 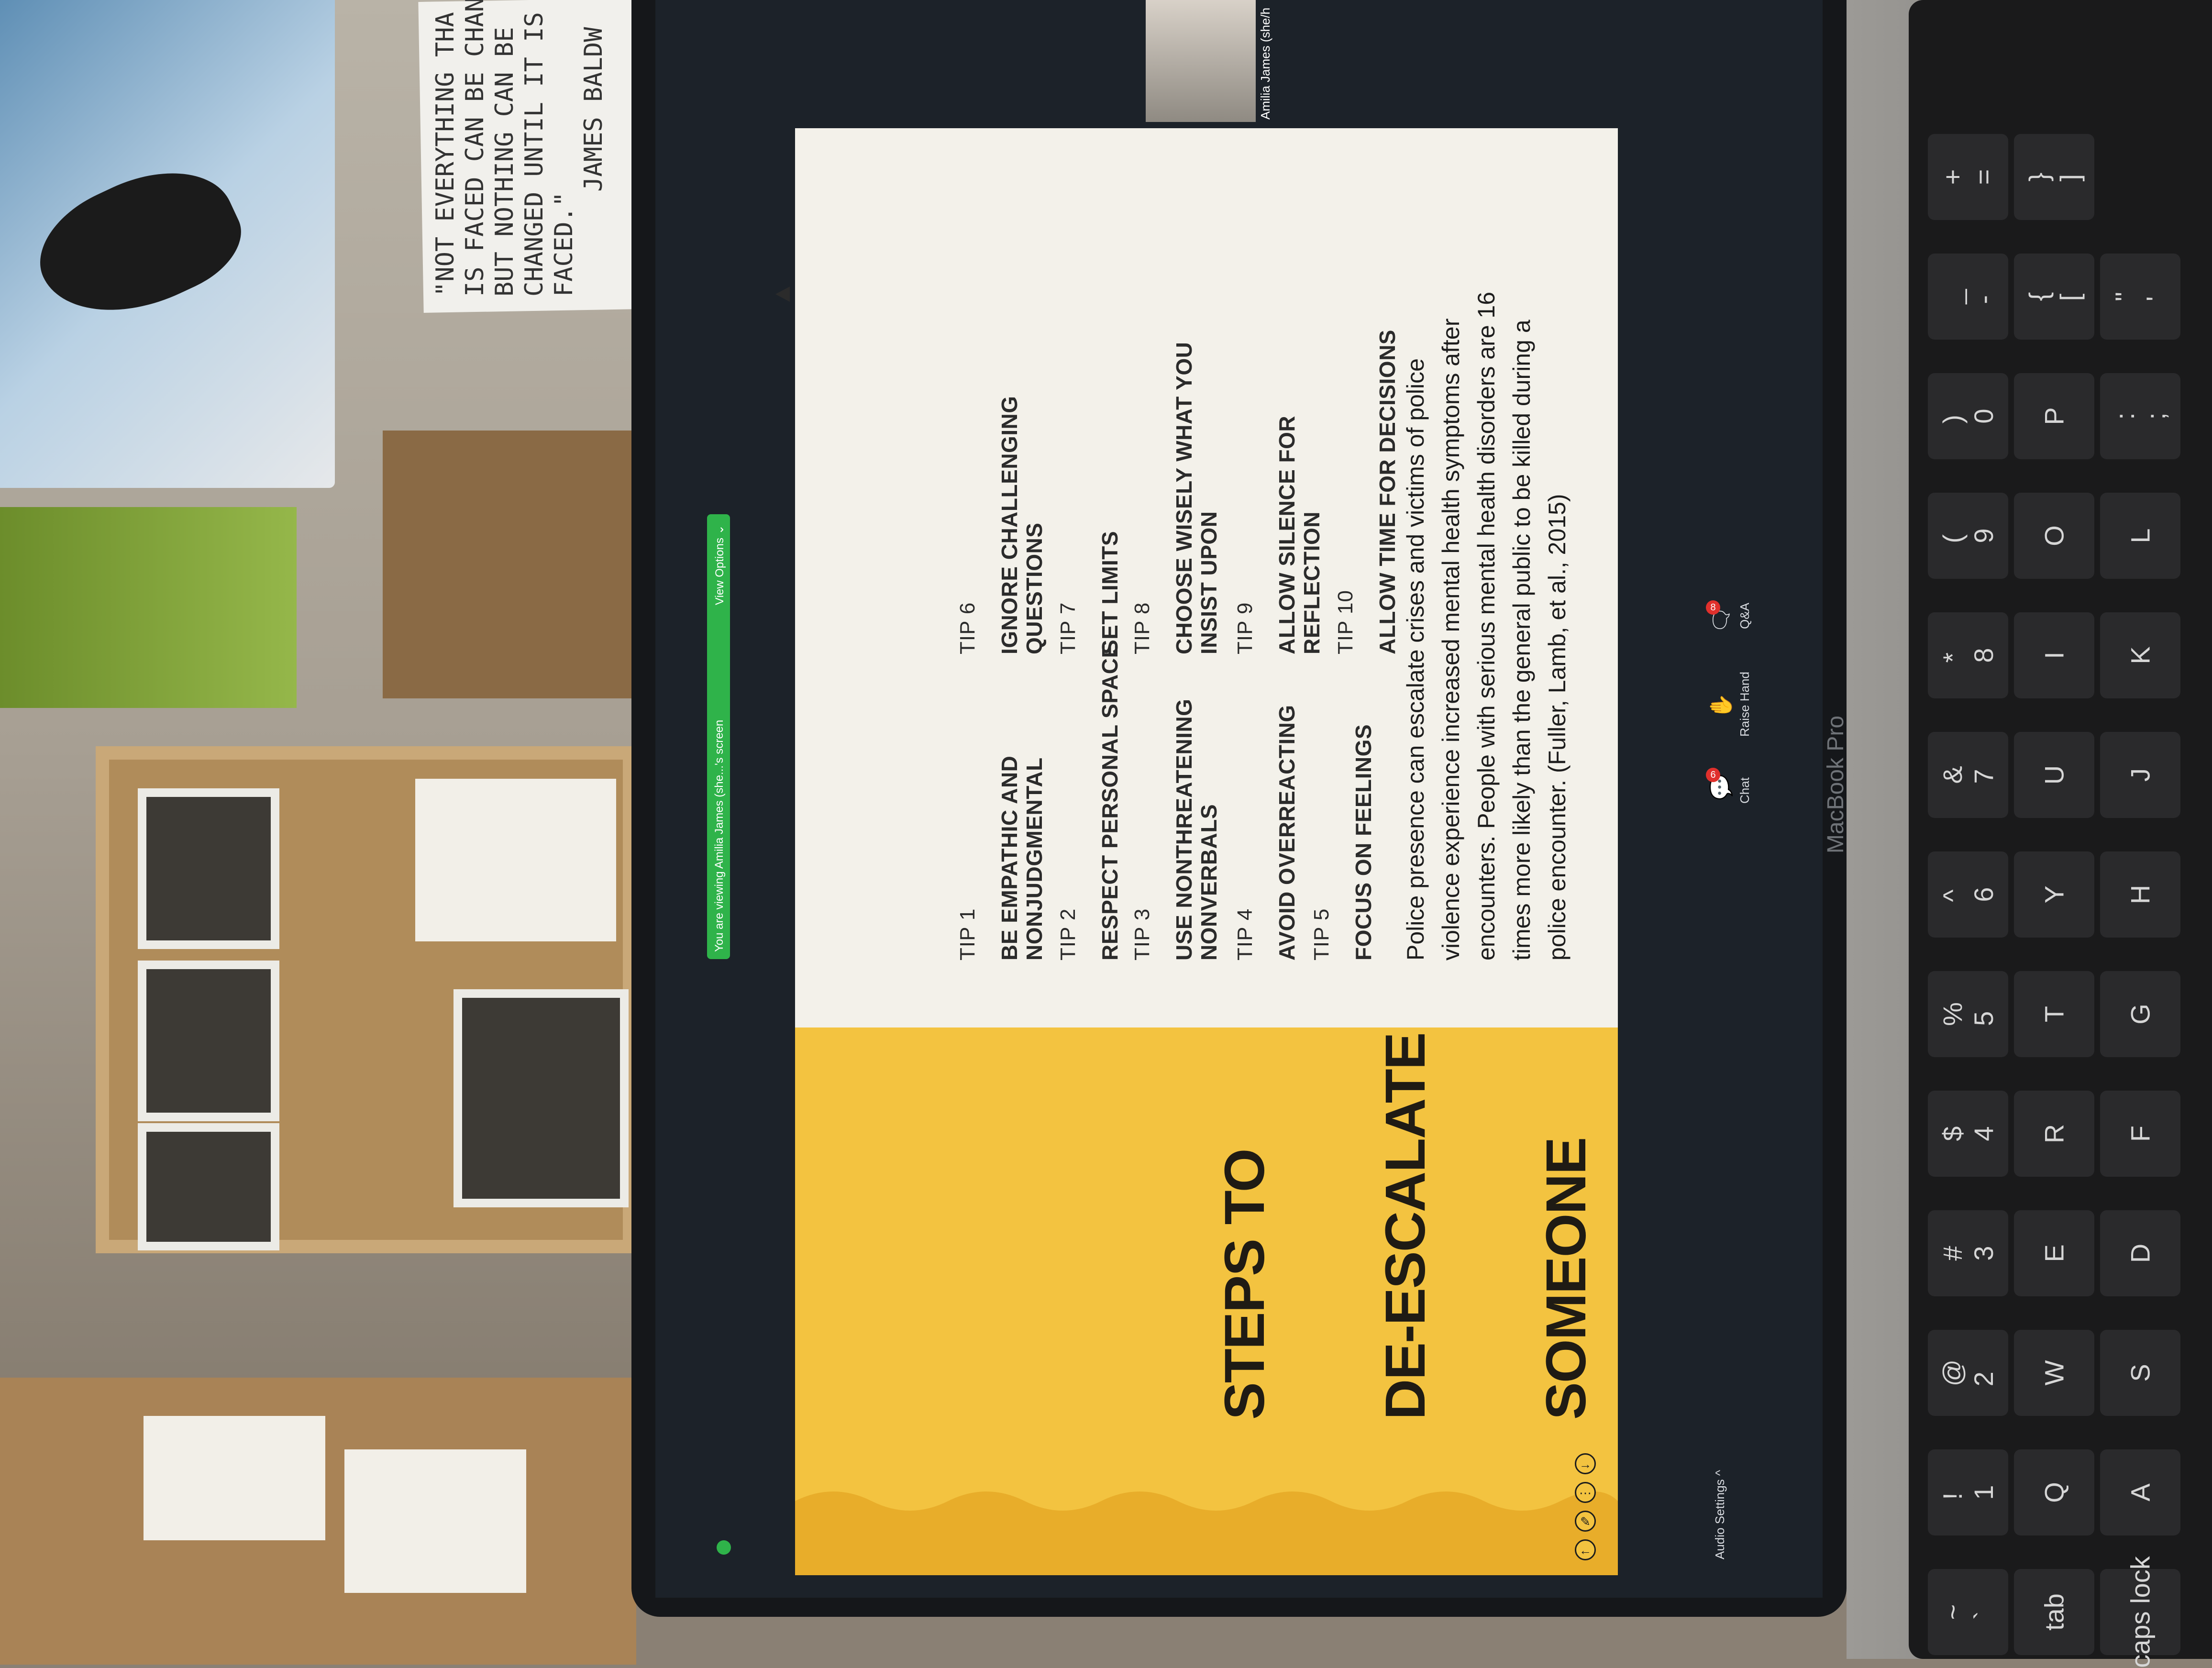 I want to click on keyboard-key: # 3, so click(x=1968, y=1253).